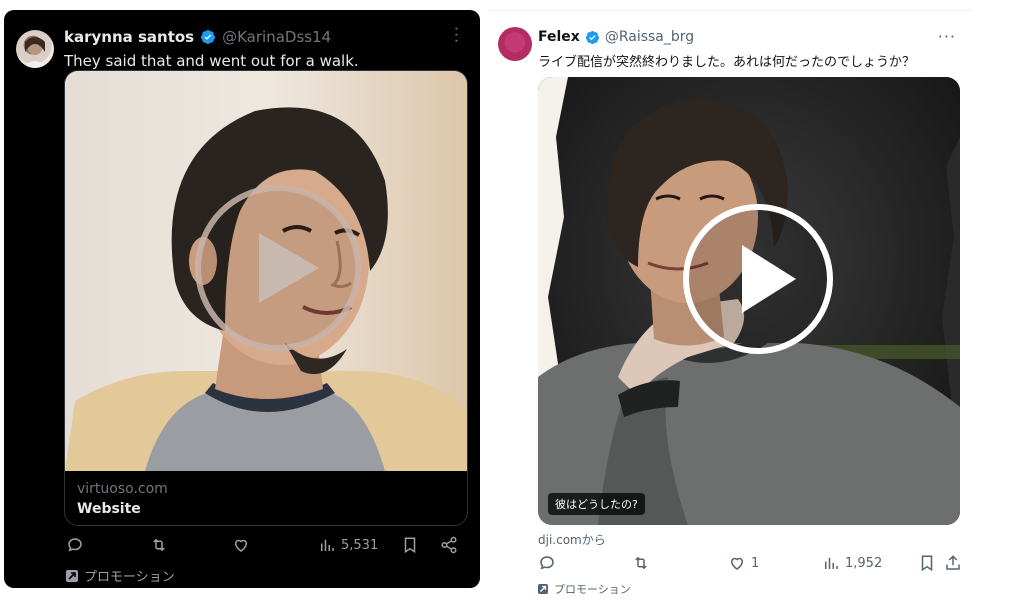 The image size is (1024, 602). Describe the element at coordinates (864, 563) in the screenshot. I see `views-count: 1,952` at that location.